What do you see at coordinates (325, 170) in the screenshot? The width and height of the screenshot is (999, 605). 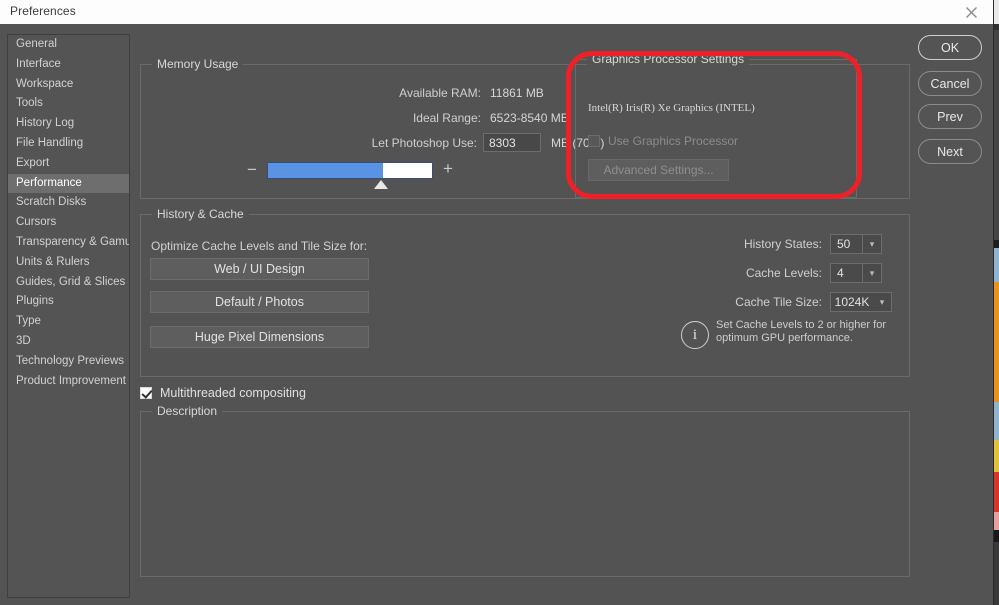 I see `memory-slider-fill` at bounding box center [325, 170].